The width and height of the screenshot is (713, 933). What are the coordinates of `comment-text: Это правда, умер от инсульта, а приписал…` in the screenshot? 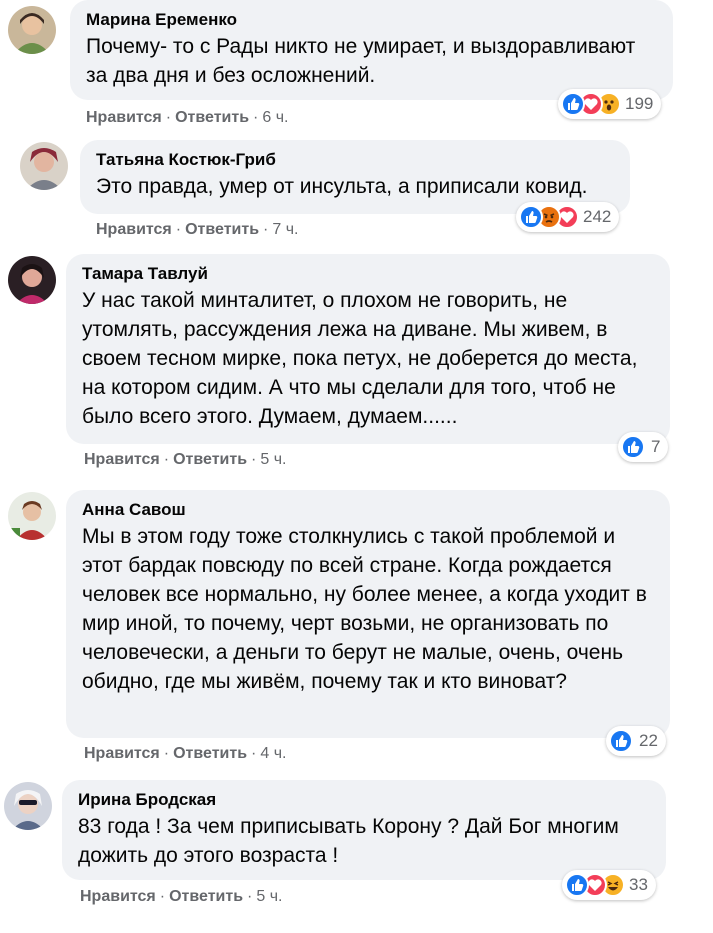 It's located at (342, 186).